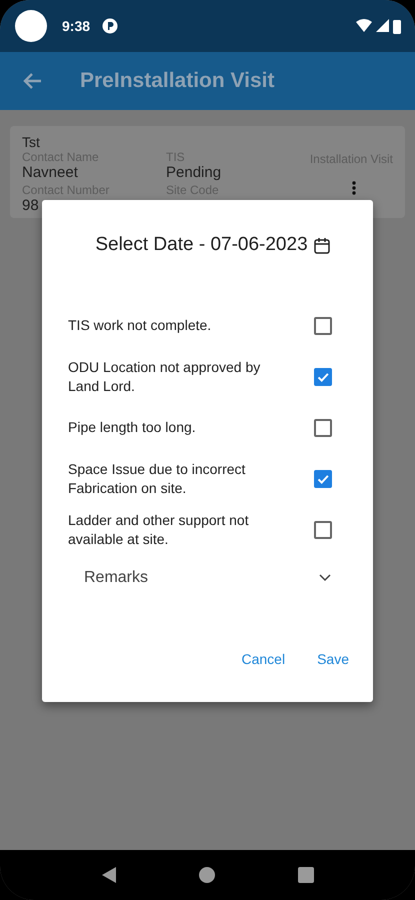  I want to click on wifi-icon, so click(364, 26).